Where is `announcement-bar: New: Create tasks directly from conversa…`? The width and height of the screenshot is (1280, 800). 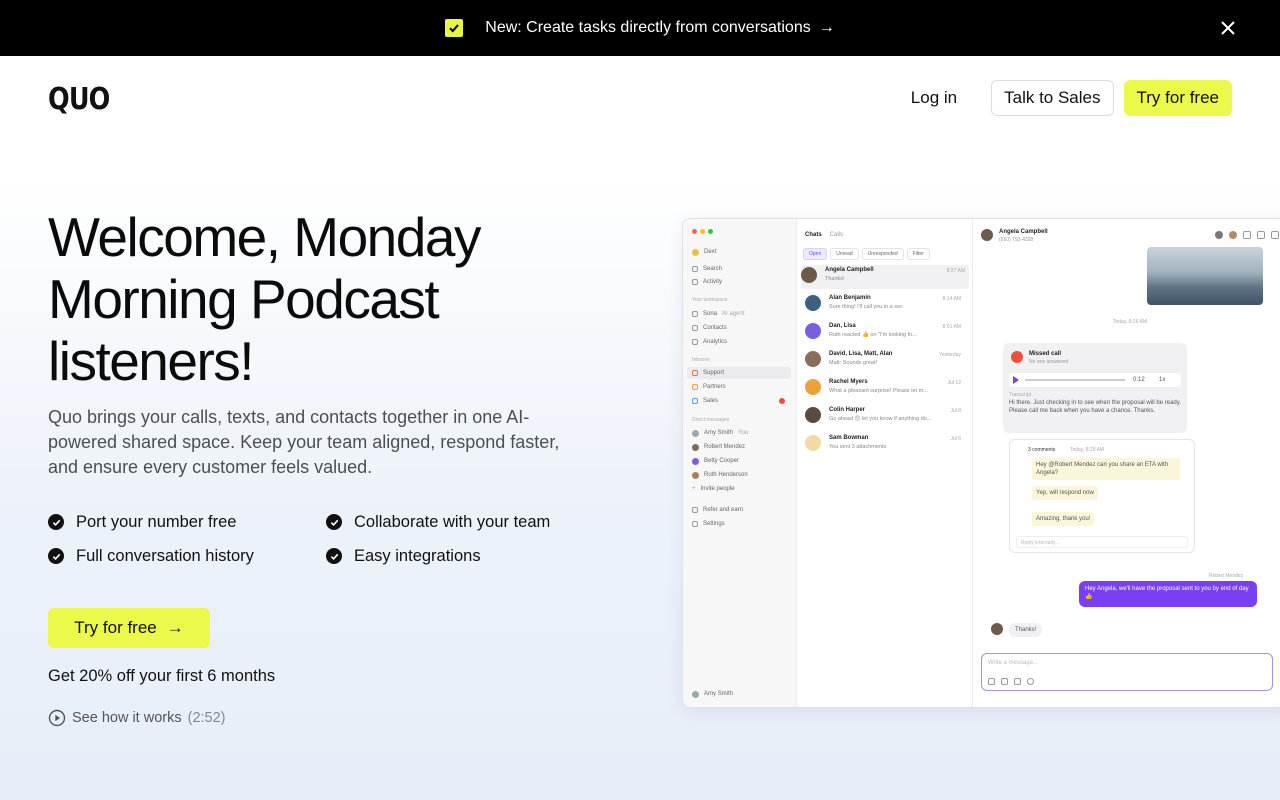
announcement-bar: New: Create tasks directly from conversa… is located at coordinates (640, 28).